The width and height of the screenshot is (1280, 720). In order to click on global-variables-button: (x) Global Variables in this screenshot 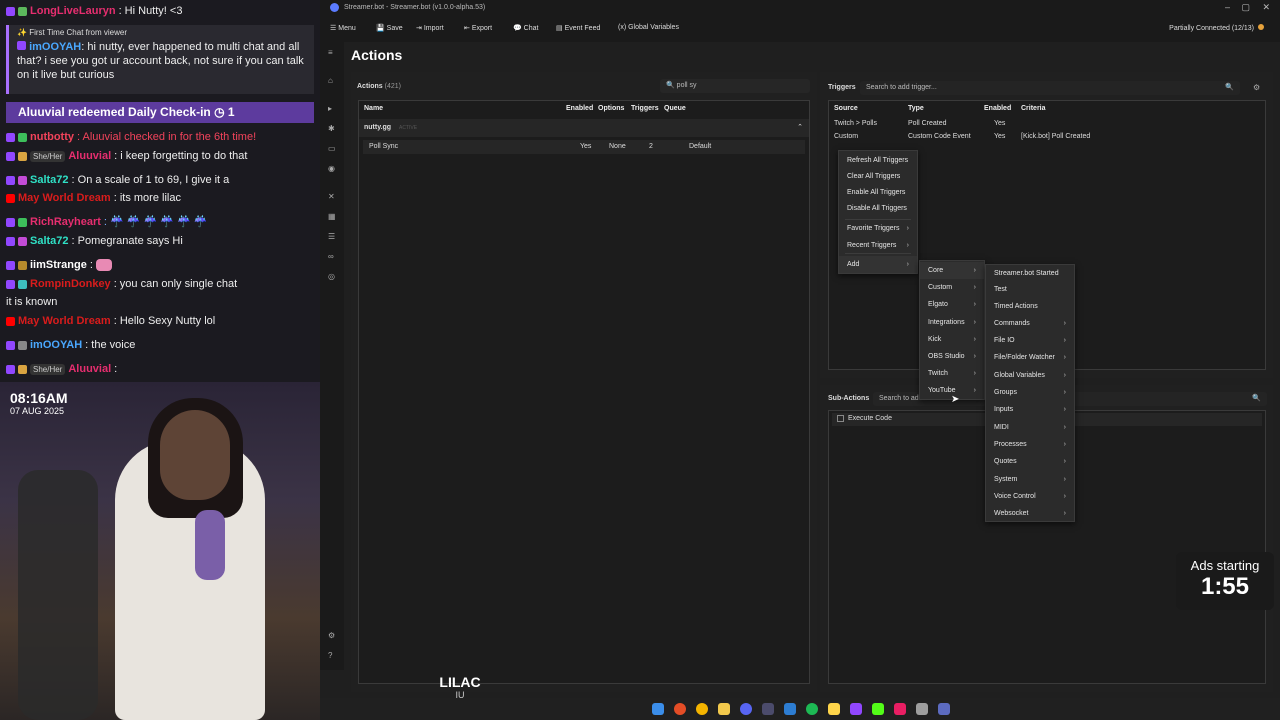, I will do `click(648, 27)`.